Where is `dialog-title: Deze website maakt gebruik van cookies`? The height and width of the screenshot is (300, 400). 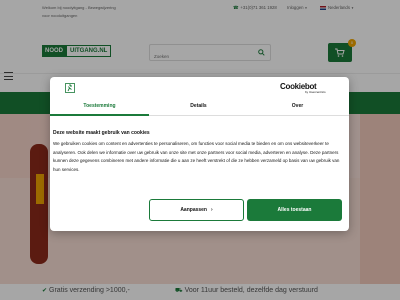
dialog-title: Deze website maakt gebruik van cookies is located at coordinates (101, 133).